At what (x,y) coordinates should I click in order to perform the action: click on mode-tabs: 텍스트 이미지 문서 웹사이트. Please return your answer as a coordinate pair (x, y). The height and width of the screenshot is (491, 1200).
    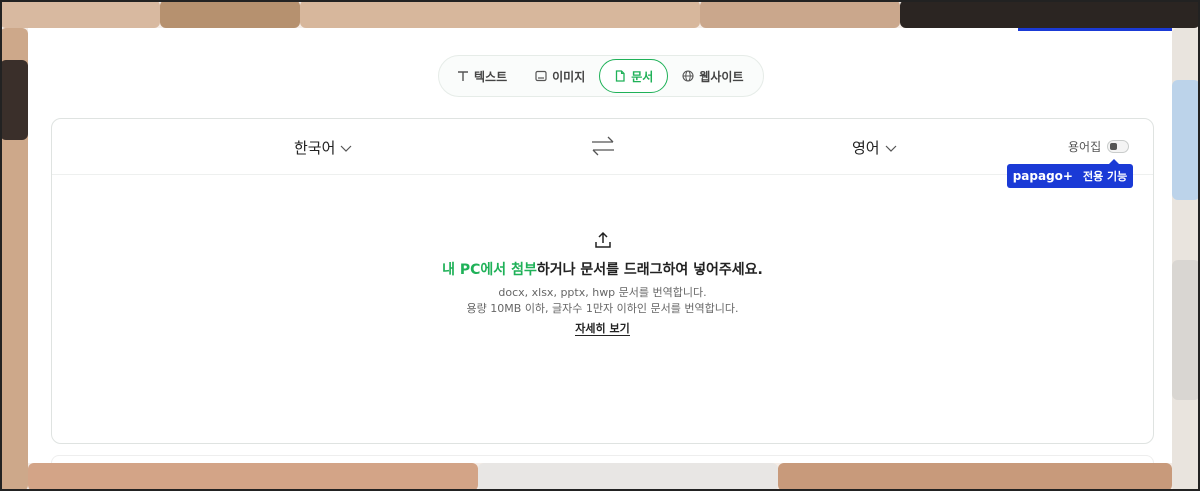
    Looking at the image, I should click on (601, 76).